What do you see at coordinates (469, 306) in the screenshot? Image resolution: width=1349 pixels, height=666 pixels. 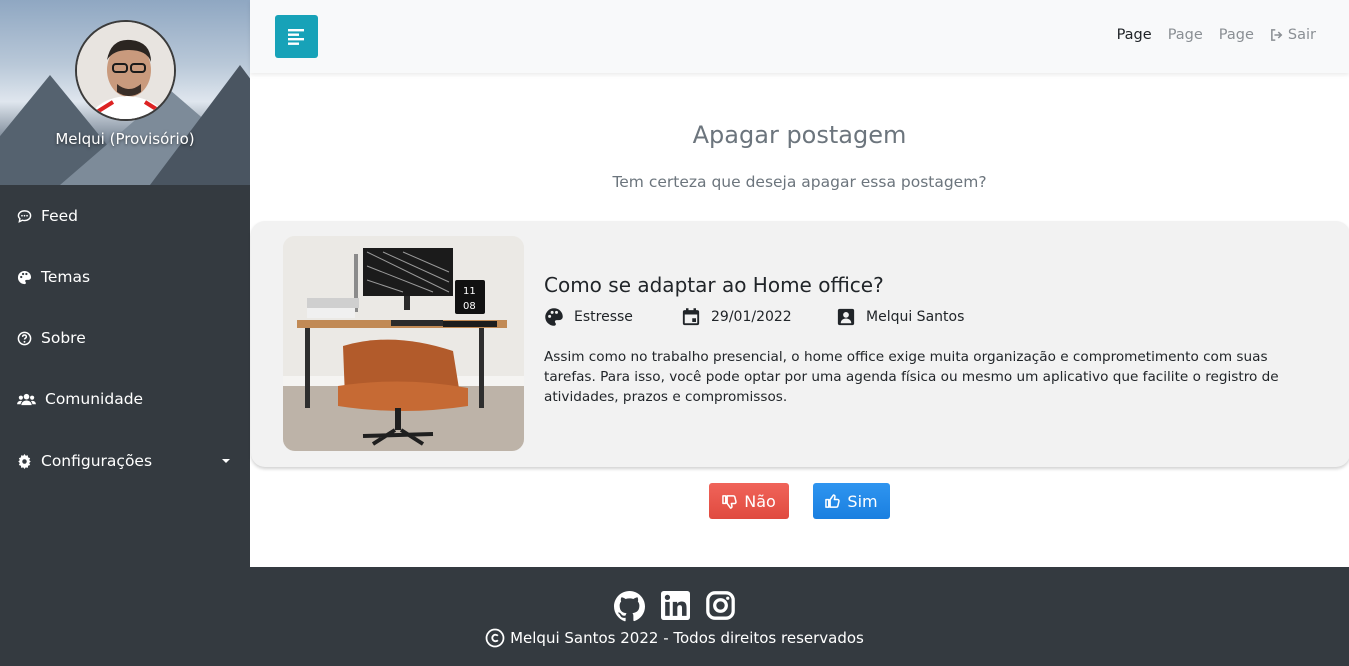 I see `image-clock-minutes: 08` at bounding box center [469, 306].